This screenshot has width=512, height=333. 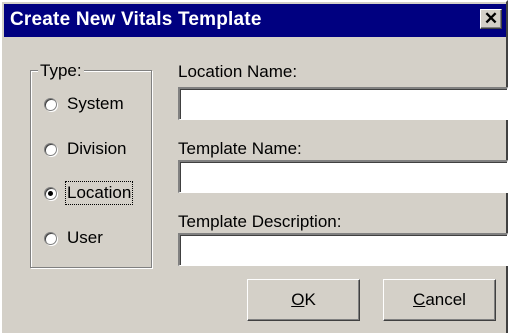 I want to click on radio-location-label: Location, so click(x=99, y=193).